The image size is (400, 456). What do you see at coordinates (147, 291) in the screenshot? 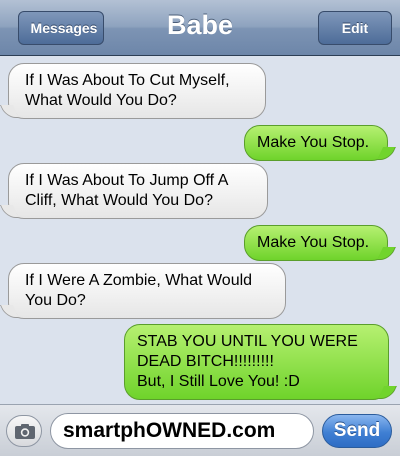
I see `message-bubble-incoming: If I Were A Zombie, What Would You Do?` at bounding box center [147, 291].